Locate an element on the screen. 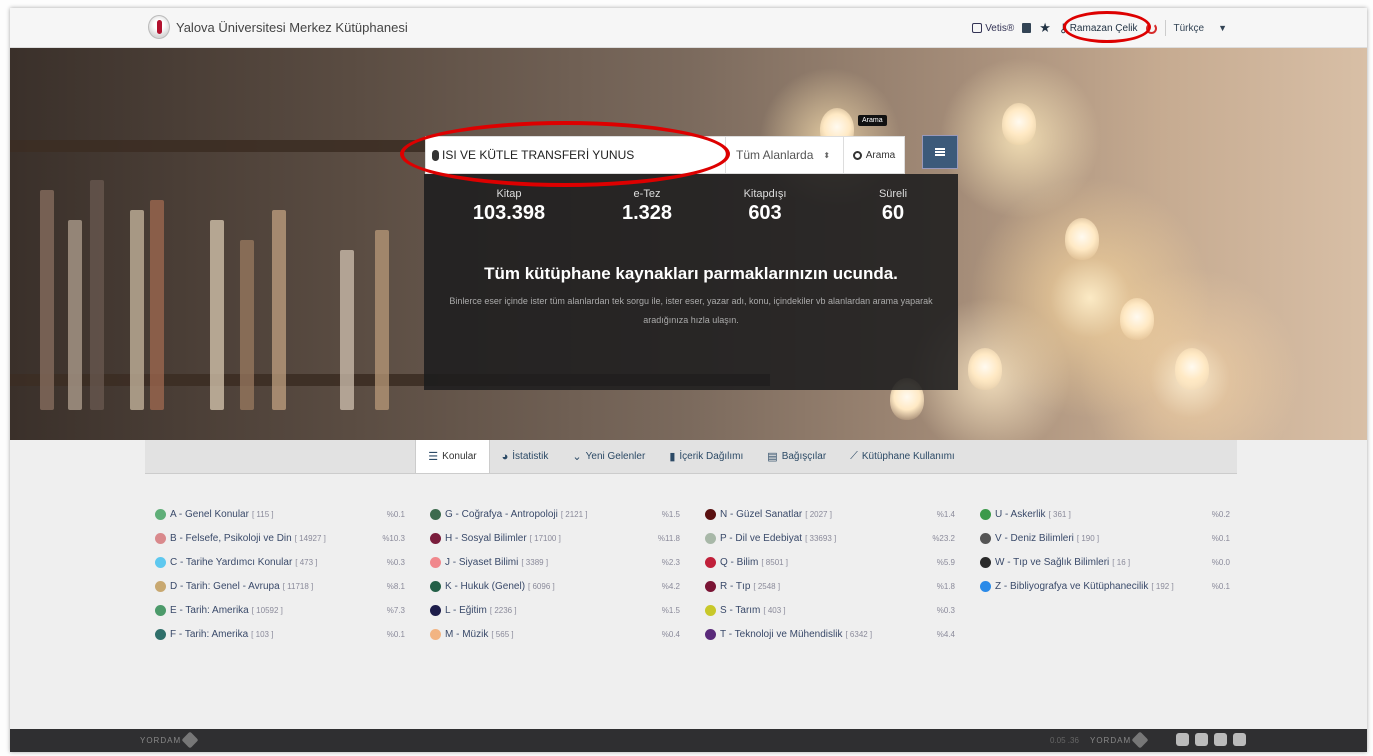 This screenshot has width=1373, height=756. topic-count: [ 2121 ] is located at coordinates (574, 514).